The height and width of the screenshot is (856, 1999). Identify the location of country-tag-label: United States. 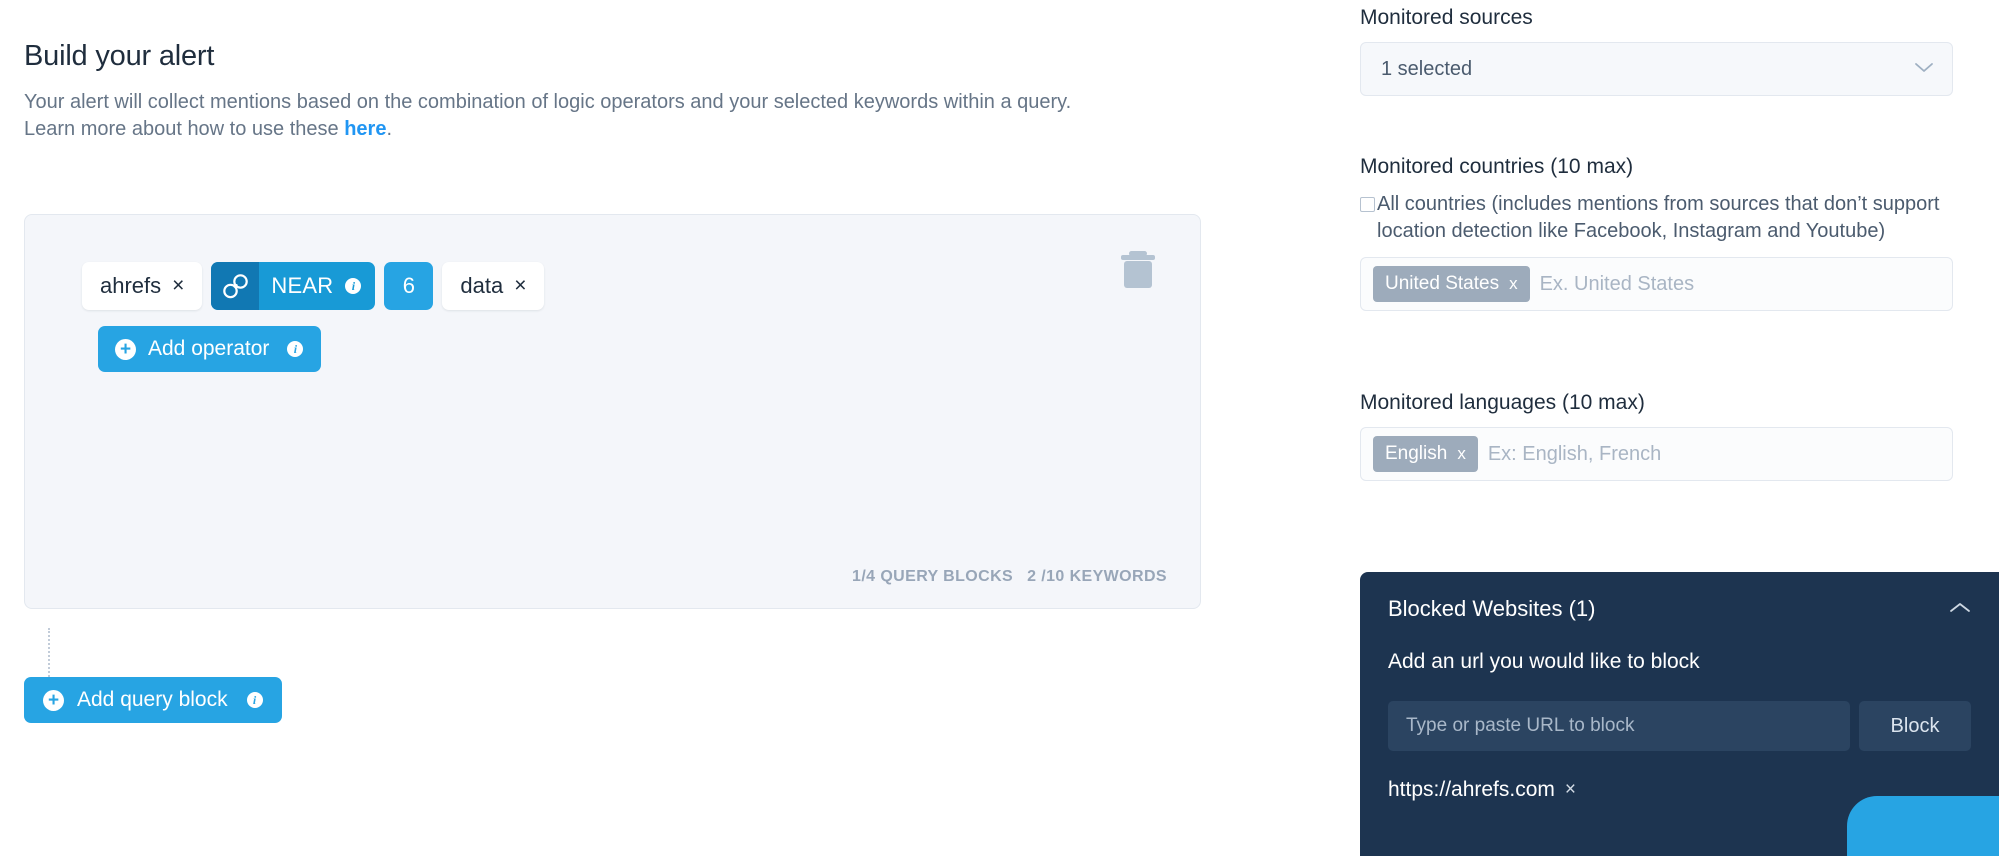
(1442, 283).